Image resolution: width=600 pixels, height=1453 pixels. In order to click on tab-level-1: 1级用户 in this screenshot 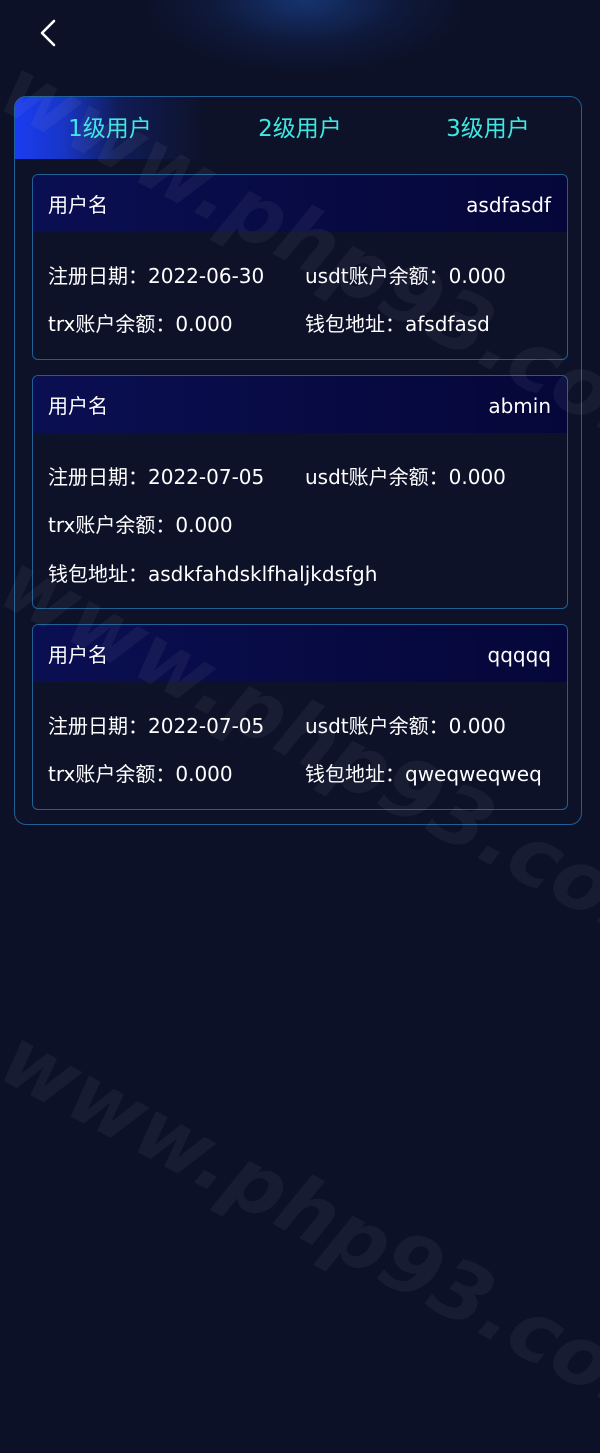, I will do `click(110, 128)`.